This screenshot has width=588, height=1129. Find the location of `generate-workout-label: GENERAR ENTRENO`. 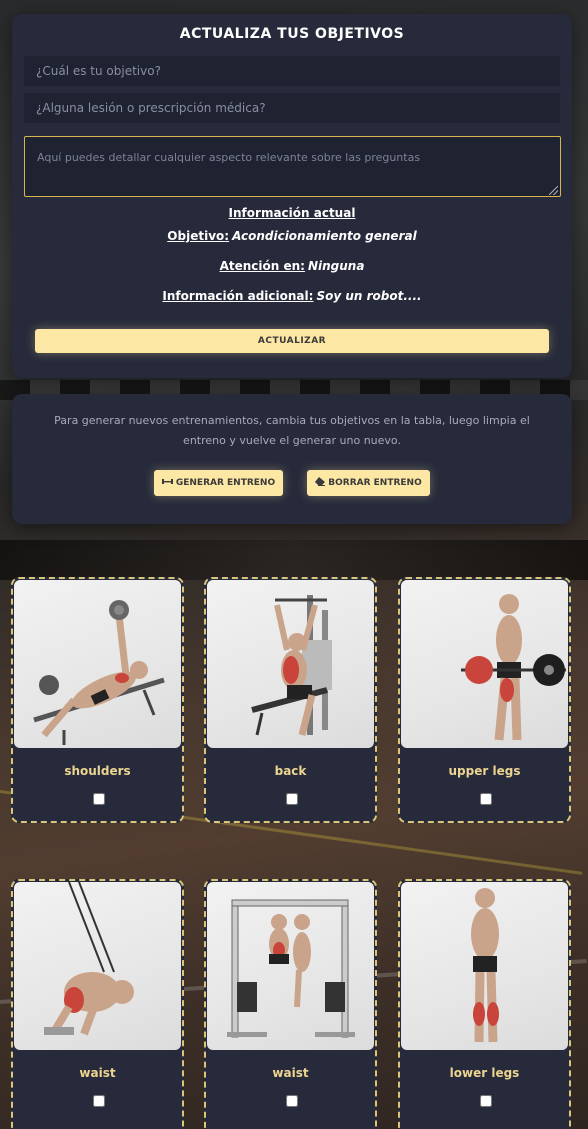

generate-workout-label: GENERAR ENTRENO is located at coordinates (225, 483).